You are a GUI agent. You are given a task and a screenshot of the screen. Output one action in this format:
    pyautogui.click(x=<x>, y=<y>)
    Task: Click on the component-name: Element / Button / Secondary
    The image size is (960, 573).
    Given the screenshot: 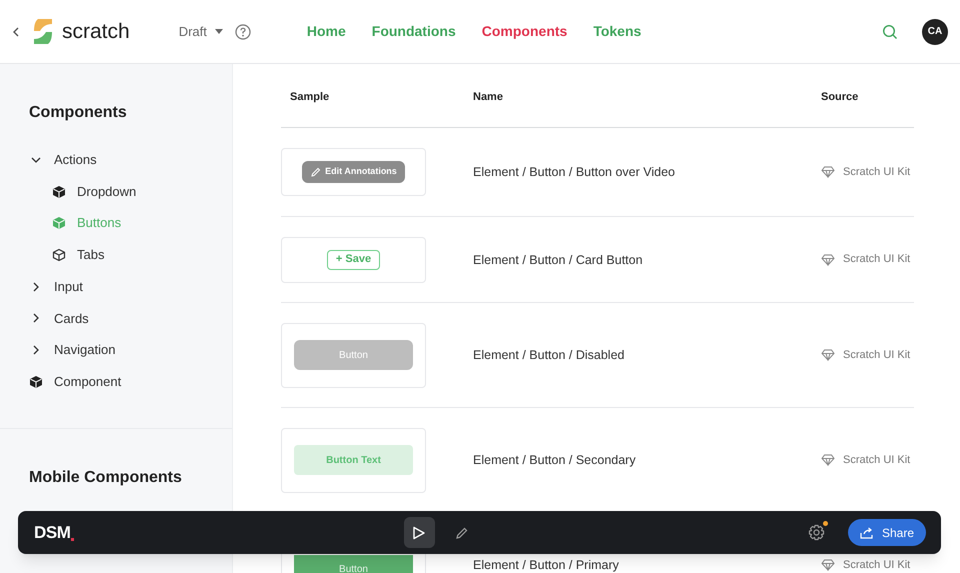 What is the action you would take?
    pyautogui.click(x=554, y=460)
    